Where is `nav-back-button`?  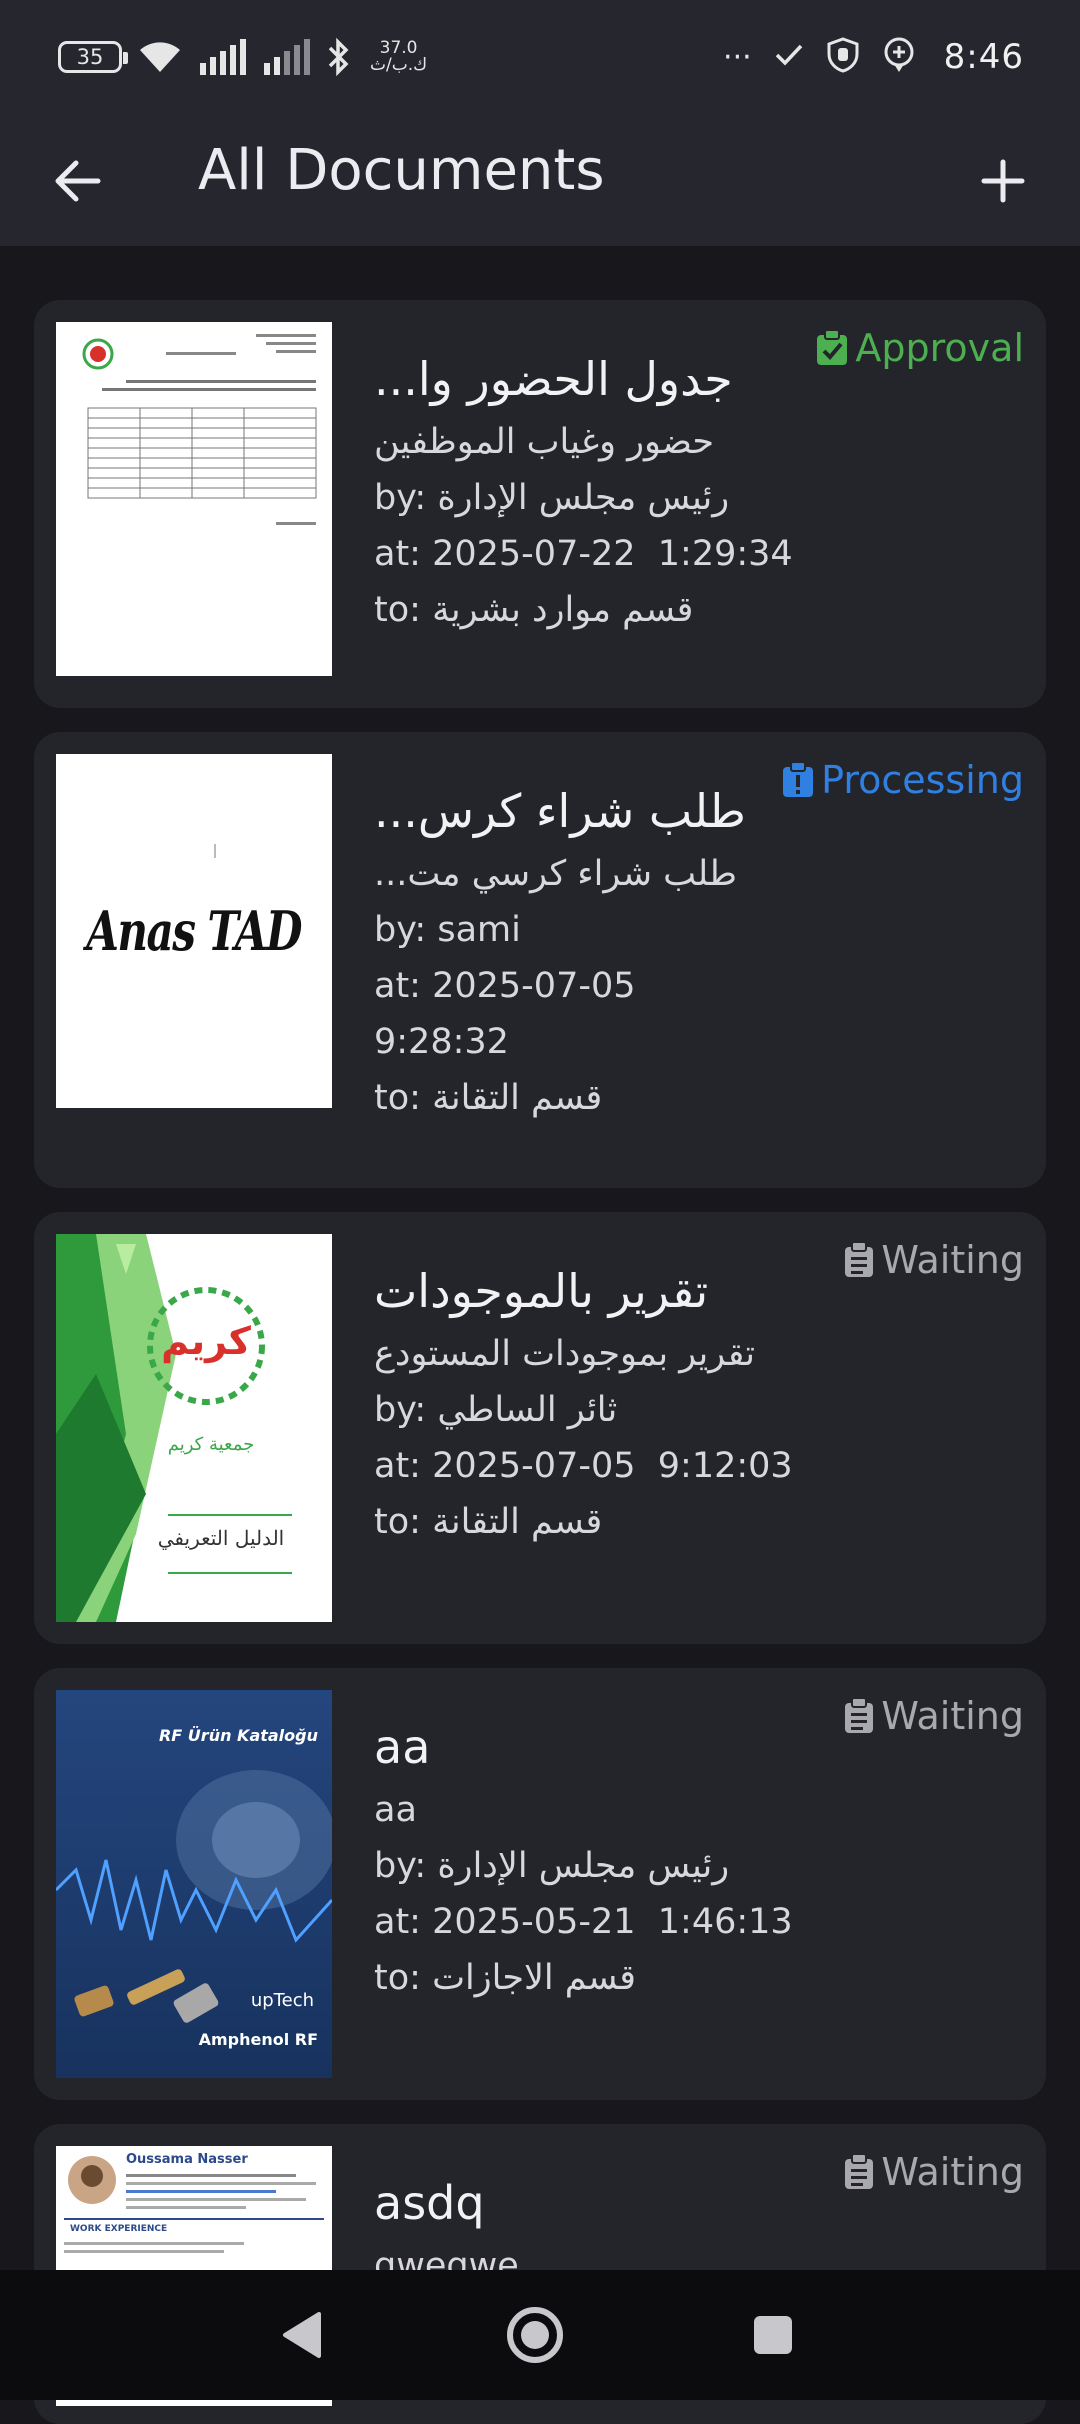
nav-back-button is located at coordinates (301, 2335).